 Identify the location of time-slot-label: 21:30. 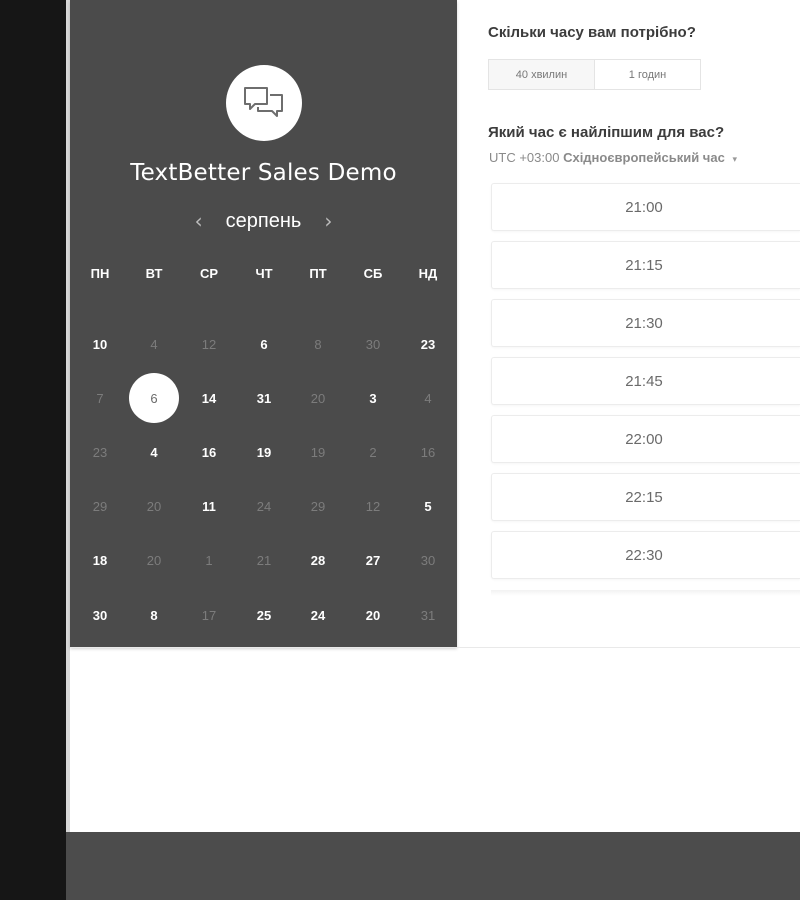
(644, 323).